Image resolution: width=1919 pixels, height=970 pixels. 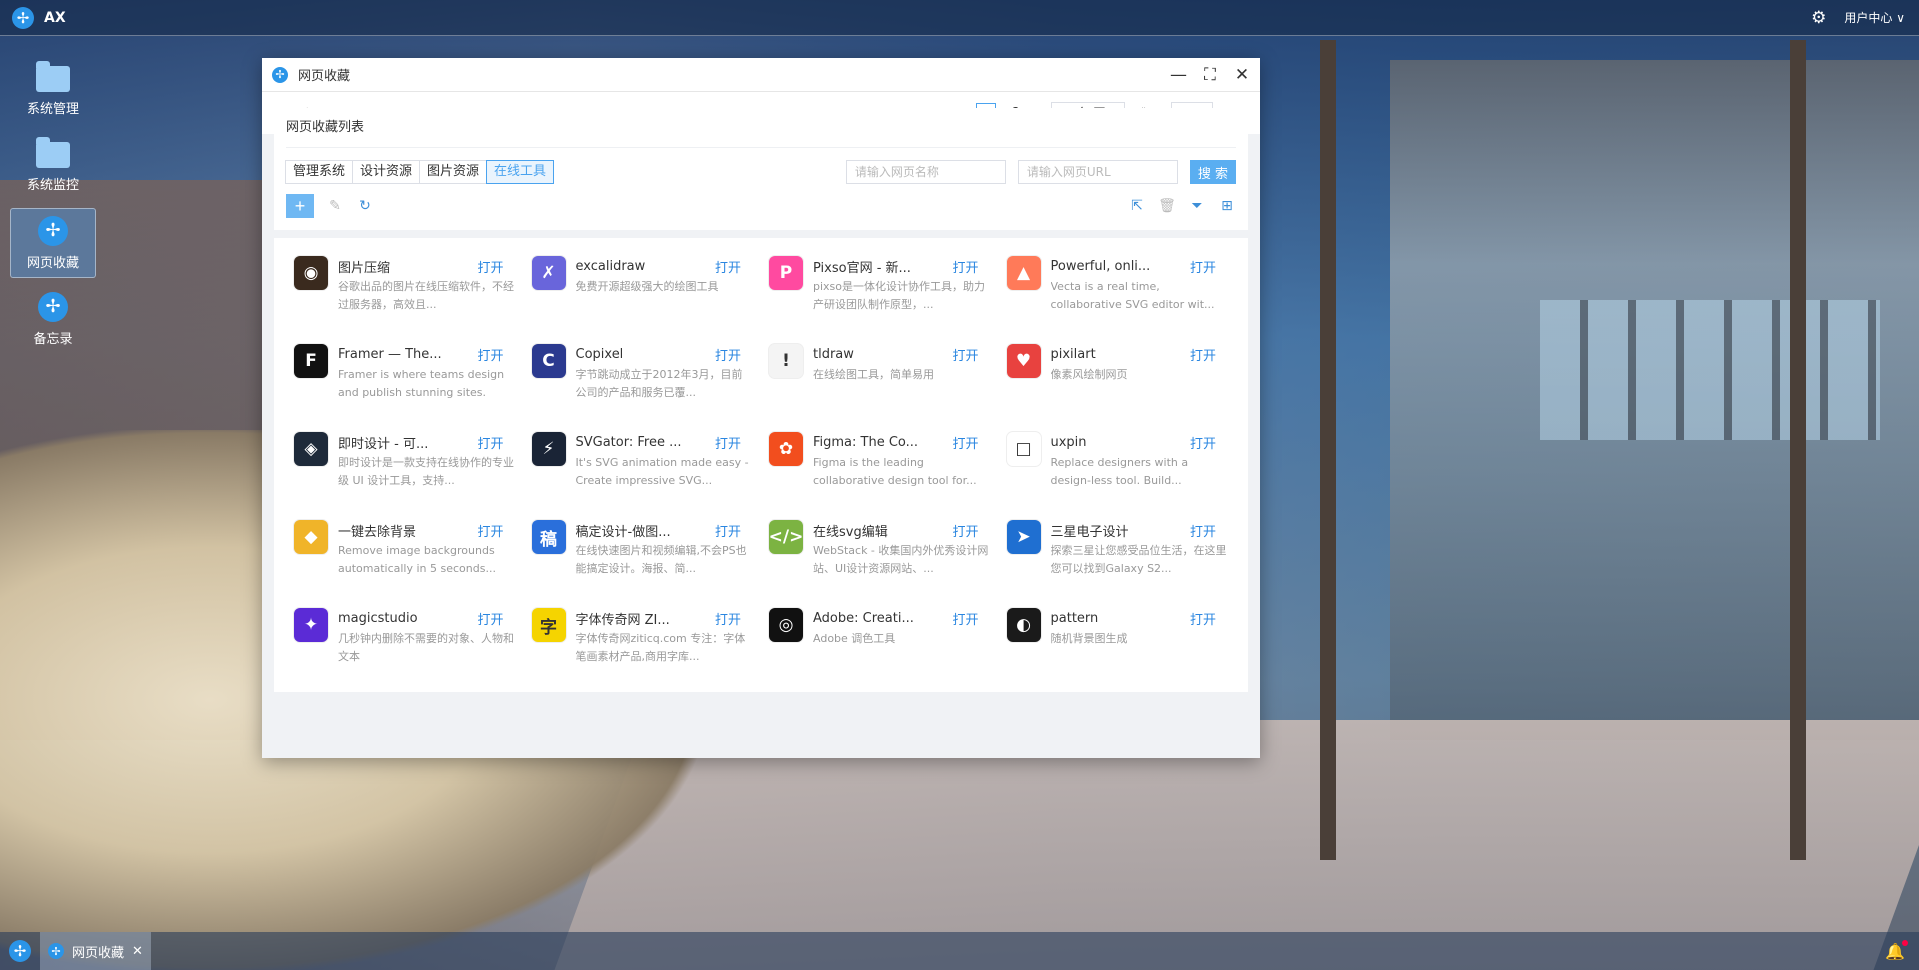 I want to click on card-head: tldraw 打开, so click(x=902, y=354).